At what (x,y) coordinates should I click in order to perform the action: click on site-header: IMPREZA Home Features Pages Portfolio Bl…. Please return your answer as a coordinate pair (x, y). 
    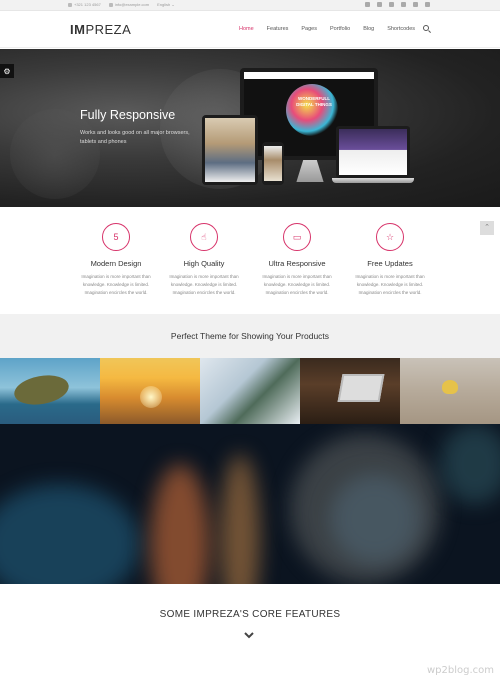
    Looking at the image, I should click on (250, 29).